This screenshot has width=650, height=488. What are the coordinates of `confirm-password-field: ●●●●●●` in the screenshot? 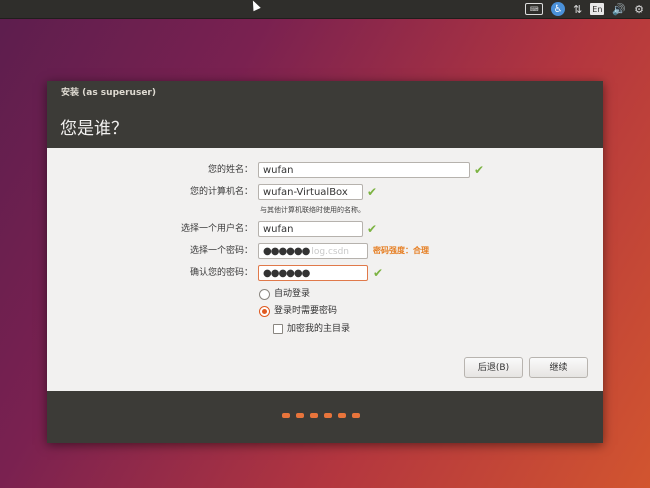 It's located at (313, 273).